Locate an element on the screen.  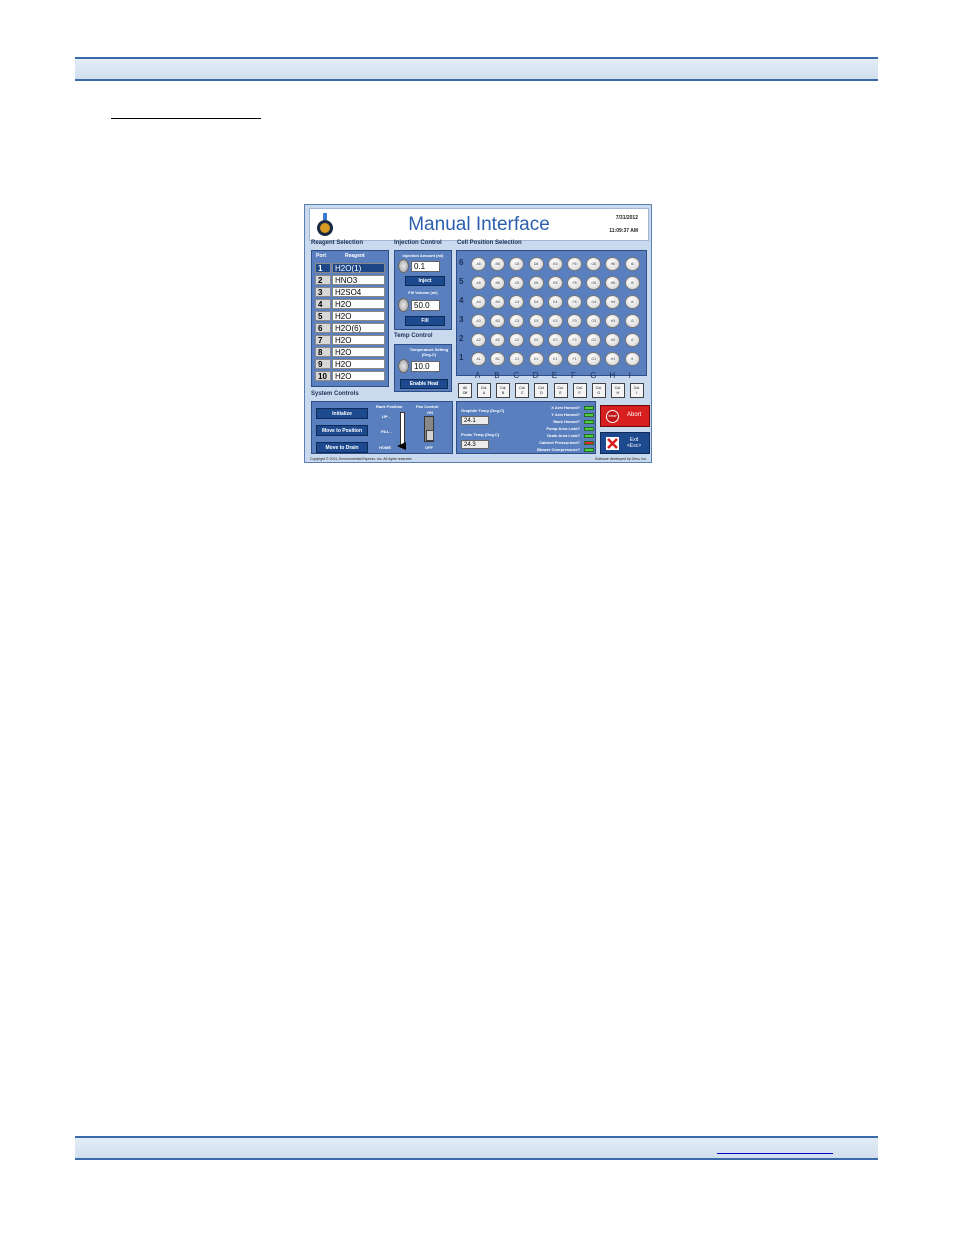
cell-c2: C2 is located at coordinates (517, 340).